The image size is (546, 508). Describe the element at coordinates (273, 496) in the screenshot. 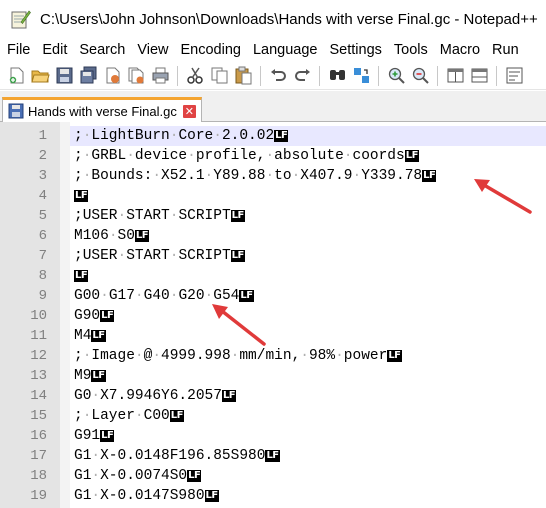

I see `code-line: 19 G1·X-0.0147S980LF` at that location.